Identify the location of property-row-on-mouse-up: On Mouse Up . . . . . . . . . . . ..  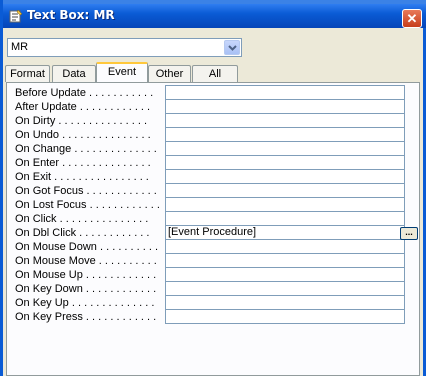
(210, 275).